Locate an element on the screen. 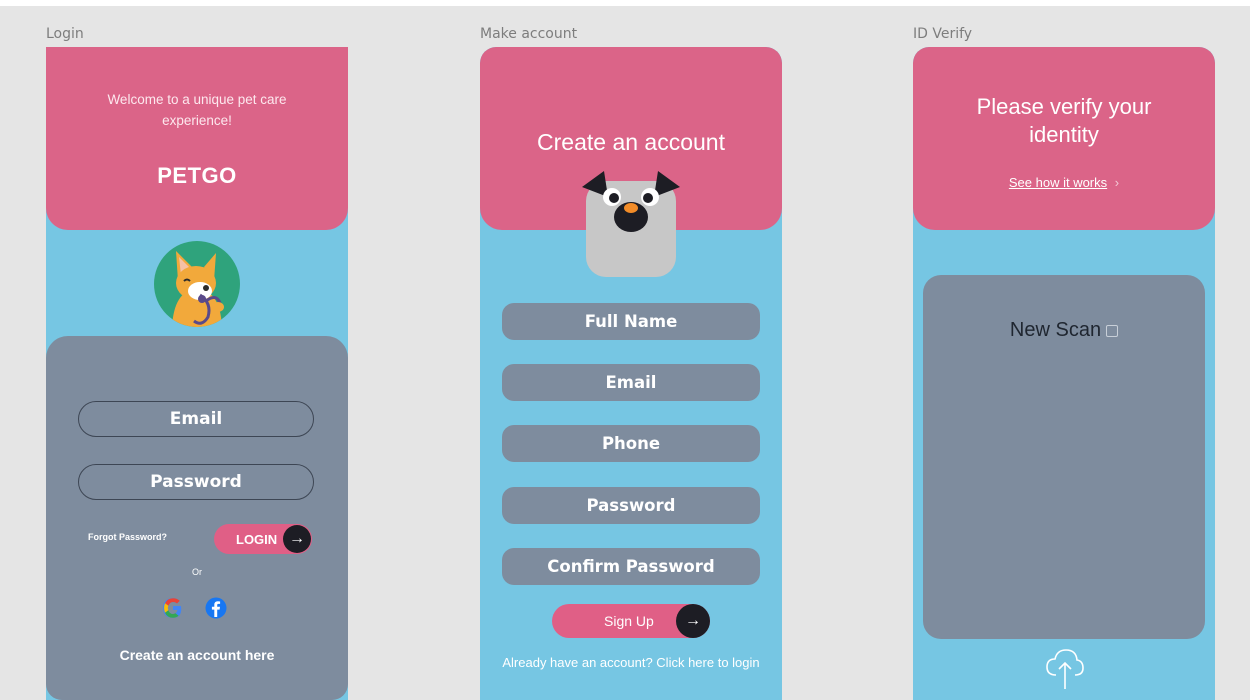 The width and height of the screenshot is (1250, 700). phone-field: Phone is located at coordinates (631, 443).